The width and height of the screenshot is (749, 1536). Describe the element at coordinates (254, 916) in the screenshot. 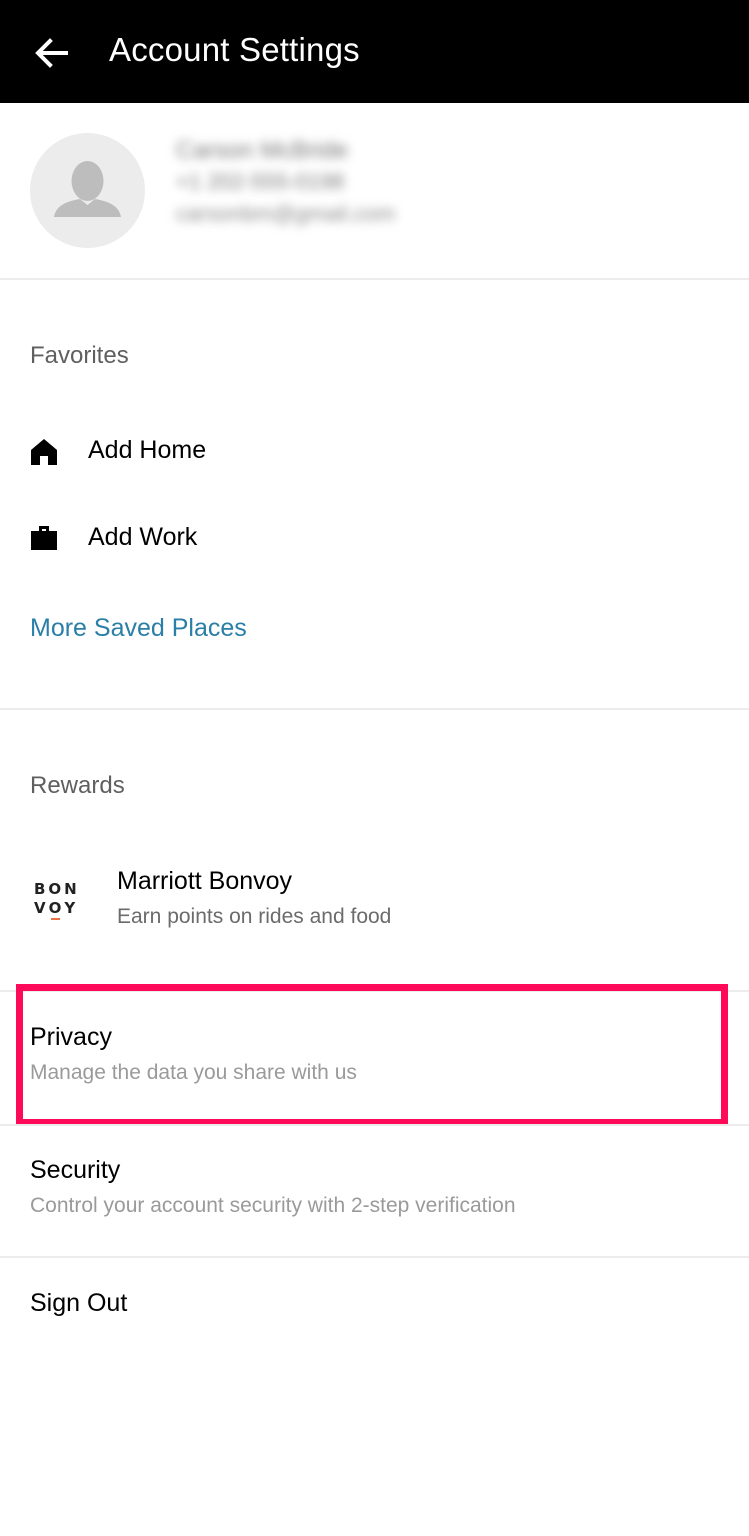

I see `marriott-bonvoy-subtitle: Earn points on rides and food` at that location.